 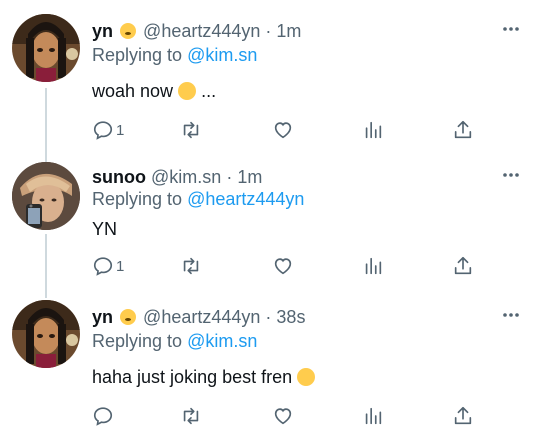 I want to click on display-name: sunoo, so click(x=119, y=177).